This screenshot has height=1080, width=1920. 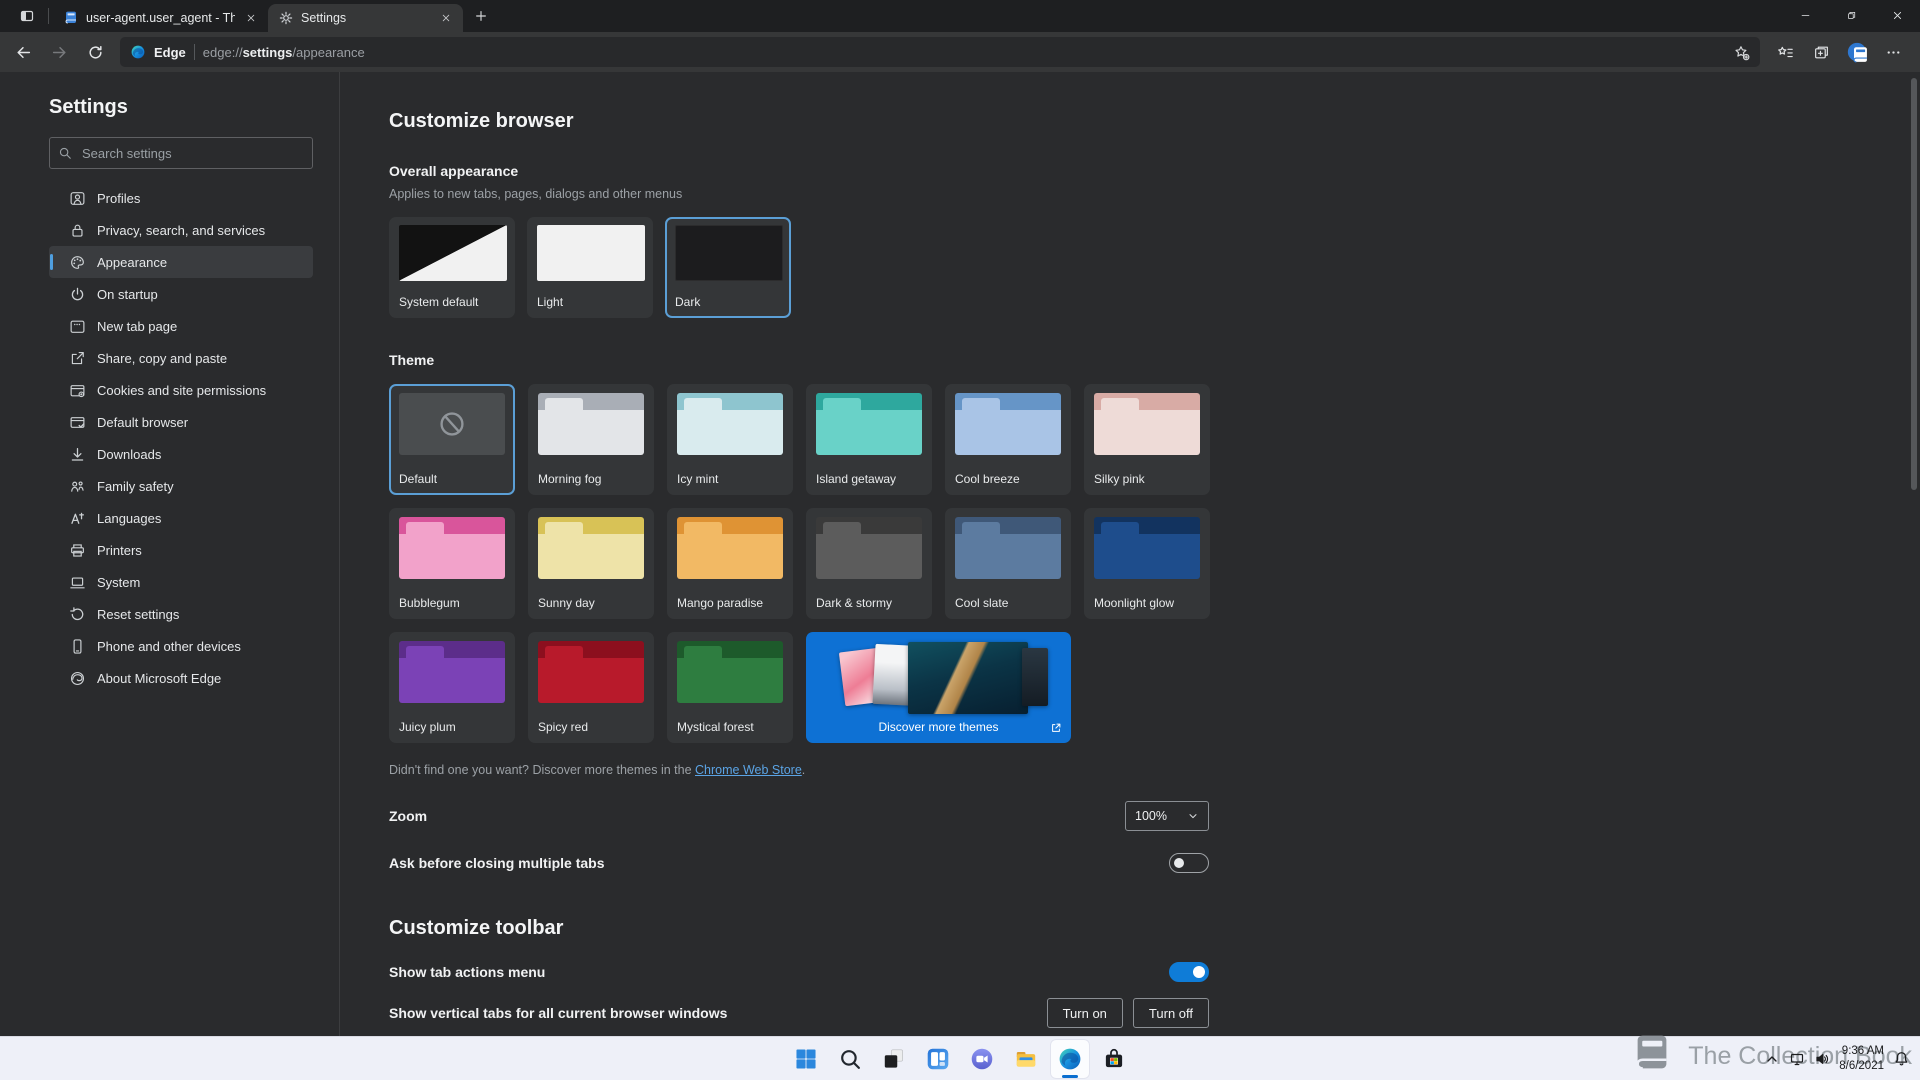 I want to click on theme-card-mango-paradise: Mango paradise, so click(x=730, y=563).